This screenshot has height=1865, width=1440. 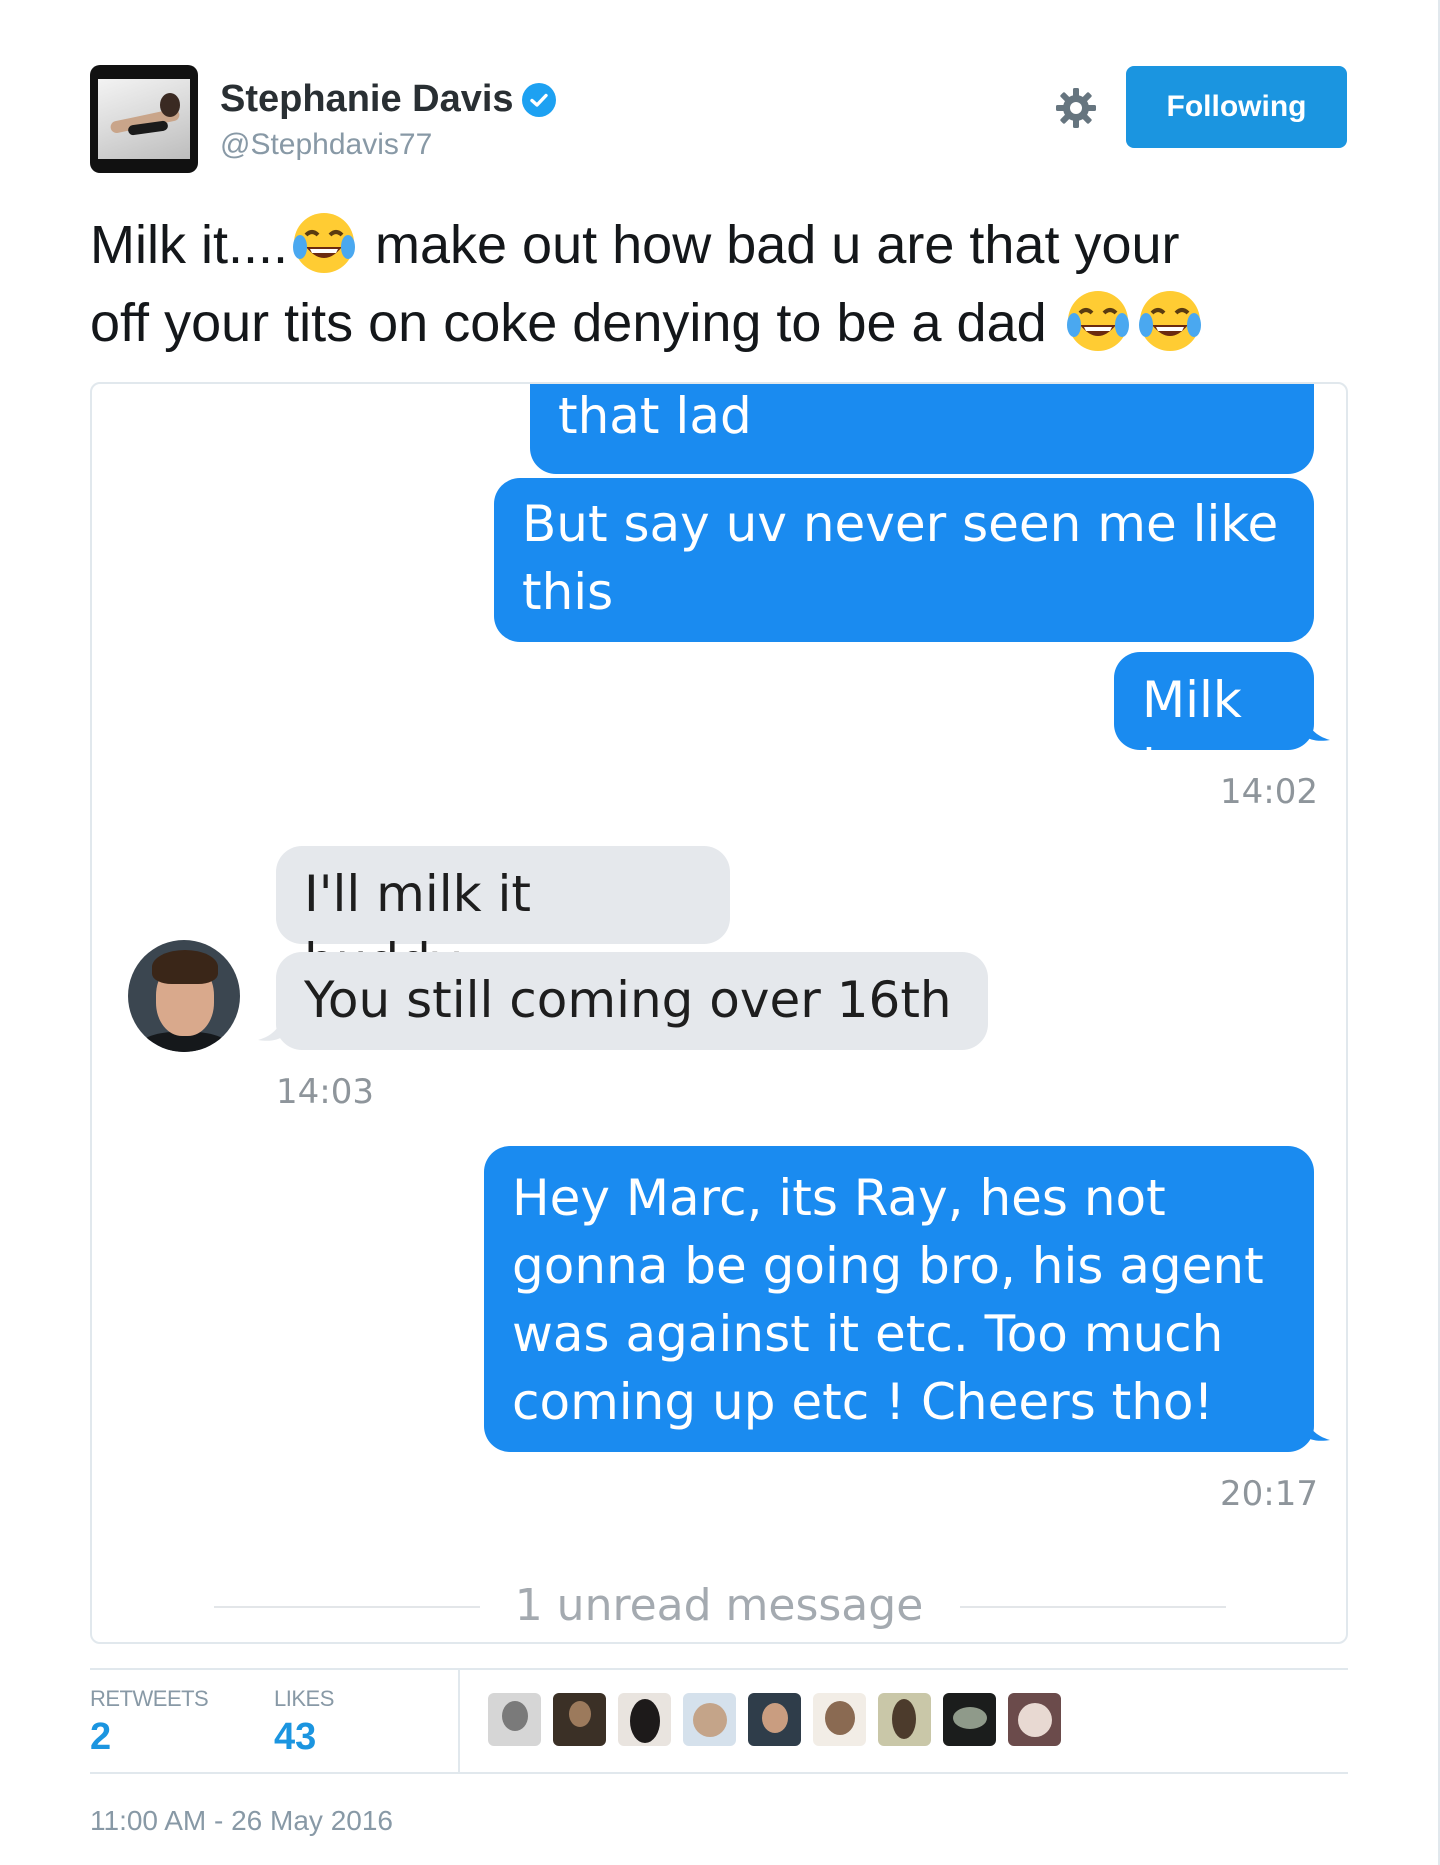 I want to click on likes-label: LIKES, so click(x=304, y=1699).